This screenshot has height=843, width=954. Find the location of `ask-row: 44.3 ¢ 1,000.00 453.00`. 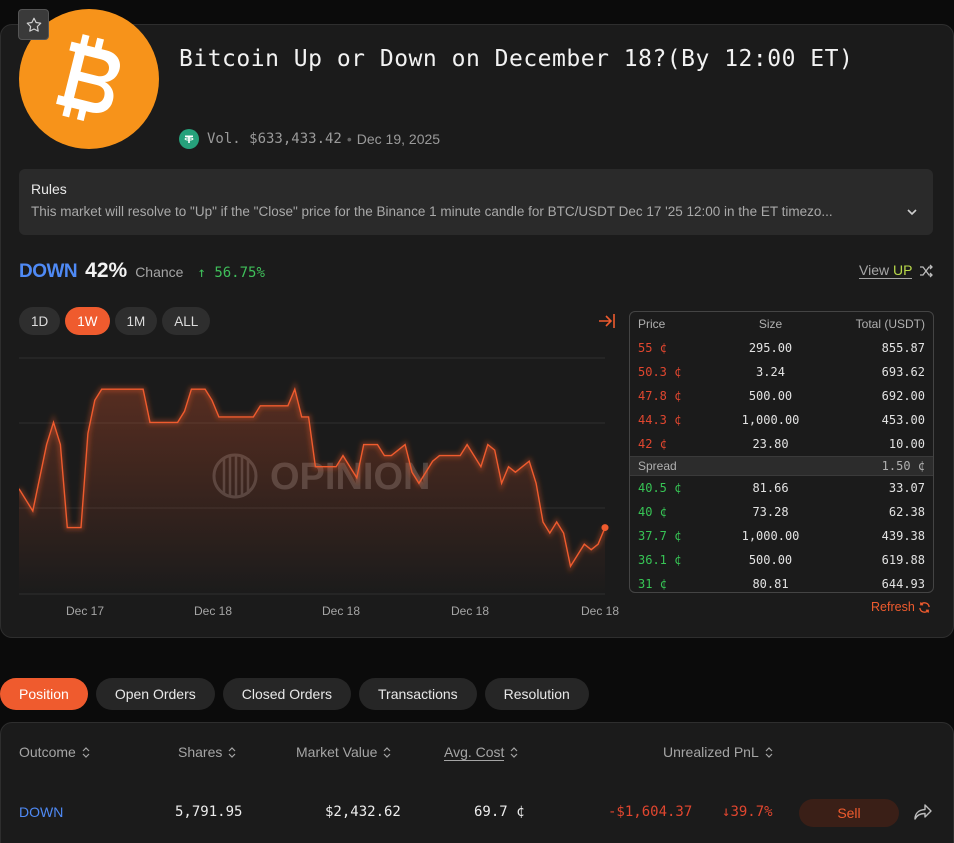

ask-row: 44.3 ¢ 1,000.00 453.00 is located at coordinates (781, 420).